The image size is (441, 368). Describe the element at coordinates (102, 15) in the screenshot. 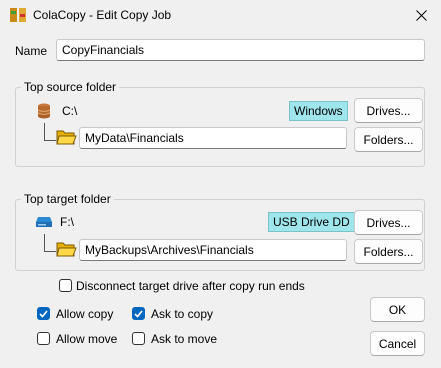

I see `window-title: ColaCopy - Edit Copy Job` at that location.